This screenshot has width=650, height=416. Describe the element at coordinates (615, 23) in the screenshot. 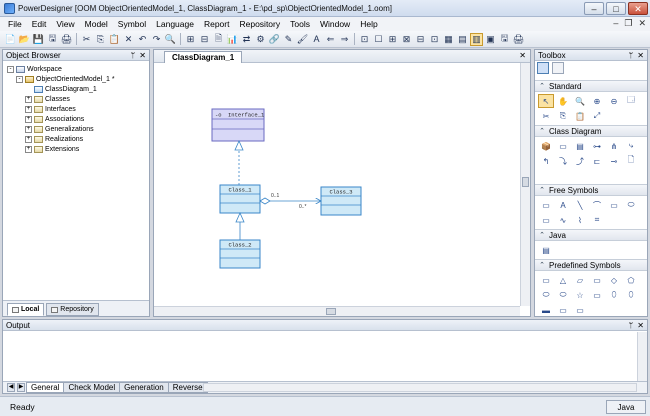

I see `mdi-minimize-button: –` at that location.